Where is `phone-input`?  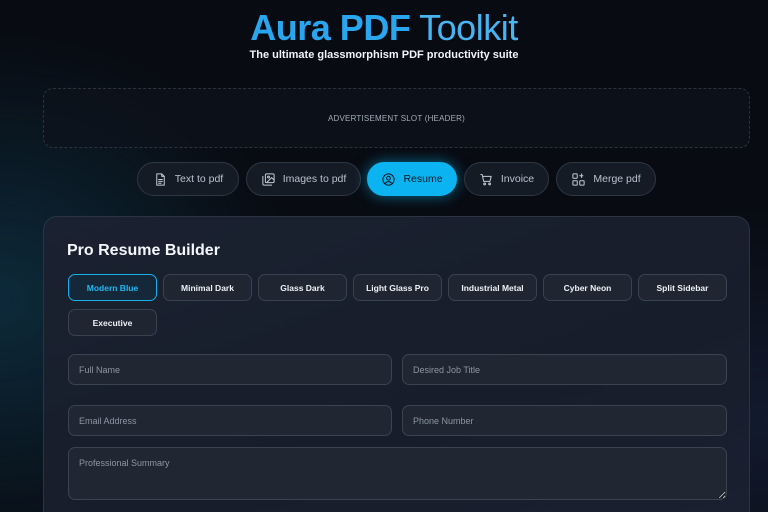
phone-input is located at coordinates (564, 420).